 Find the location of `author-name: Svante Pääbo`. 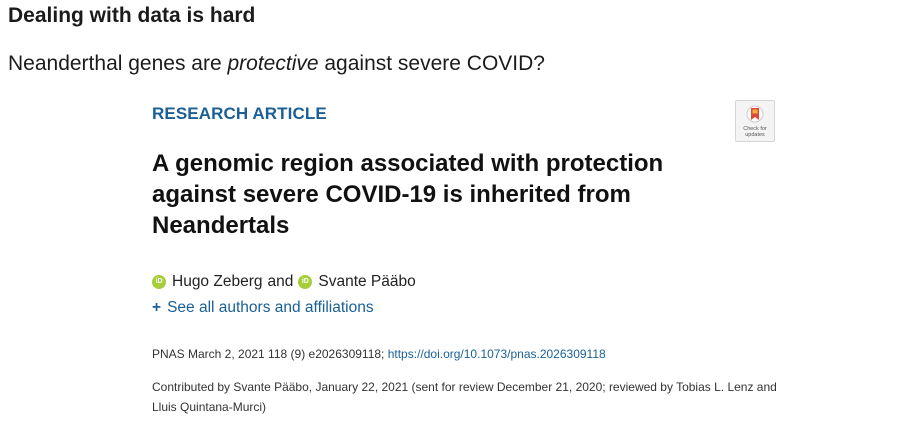

author-name: Svante Pääbo is located at coordinates (366, 282).